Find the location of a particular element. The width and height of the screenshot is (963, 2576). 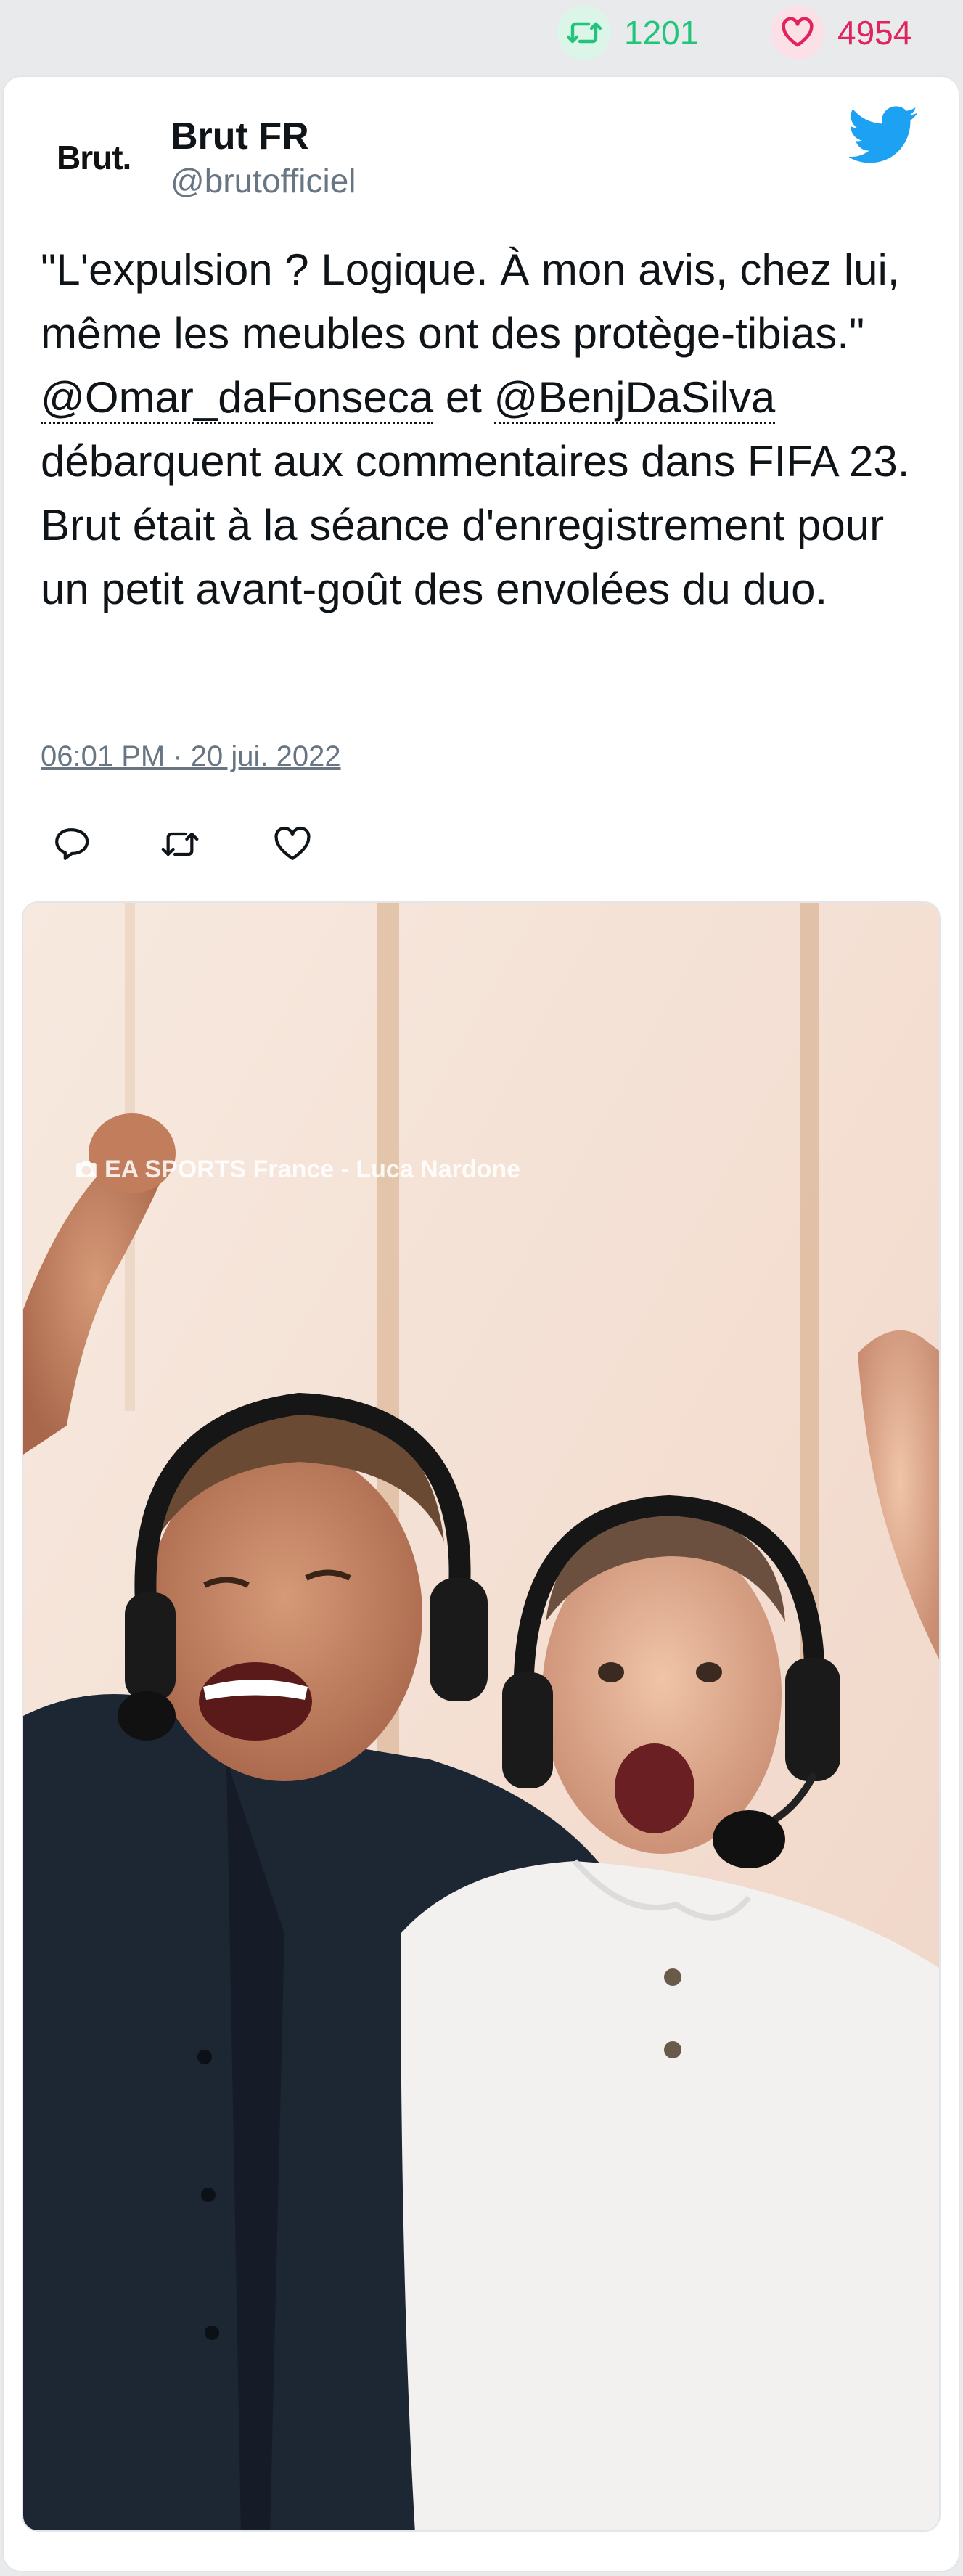

photo-credit-text: EA SPORTS France - Luca Nardone is located at coordinates (313, 1169).